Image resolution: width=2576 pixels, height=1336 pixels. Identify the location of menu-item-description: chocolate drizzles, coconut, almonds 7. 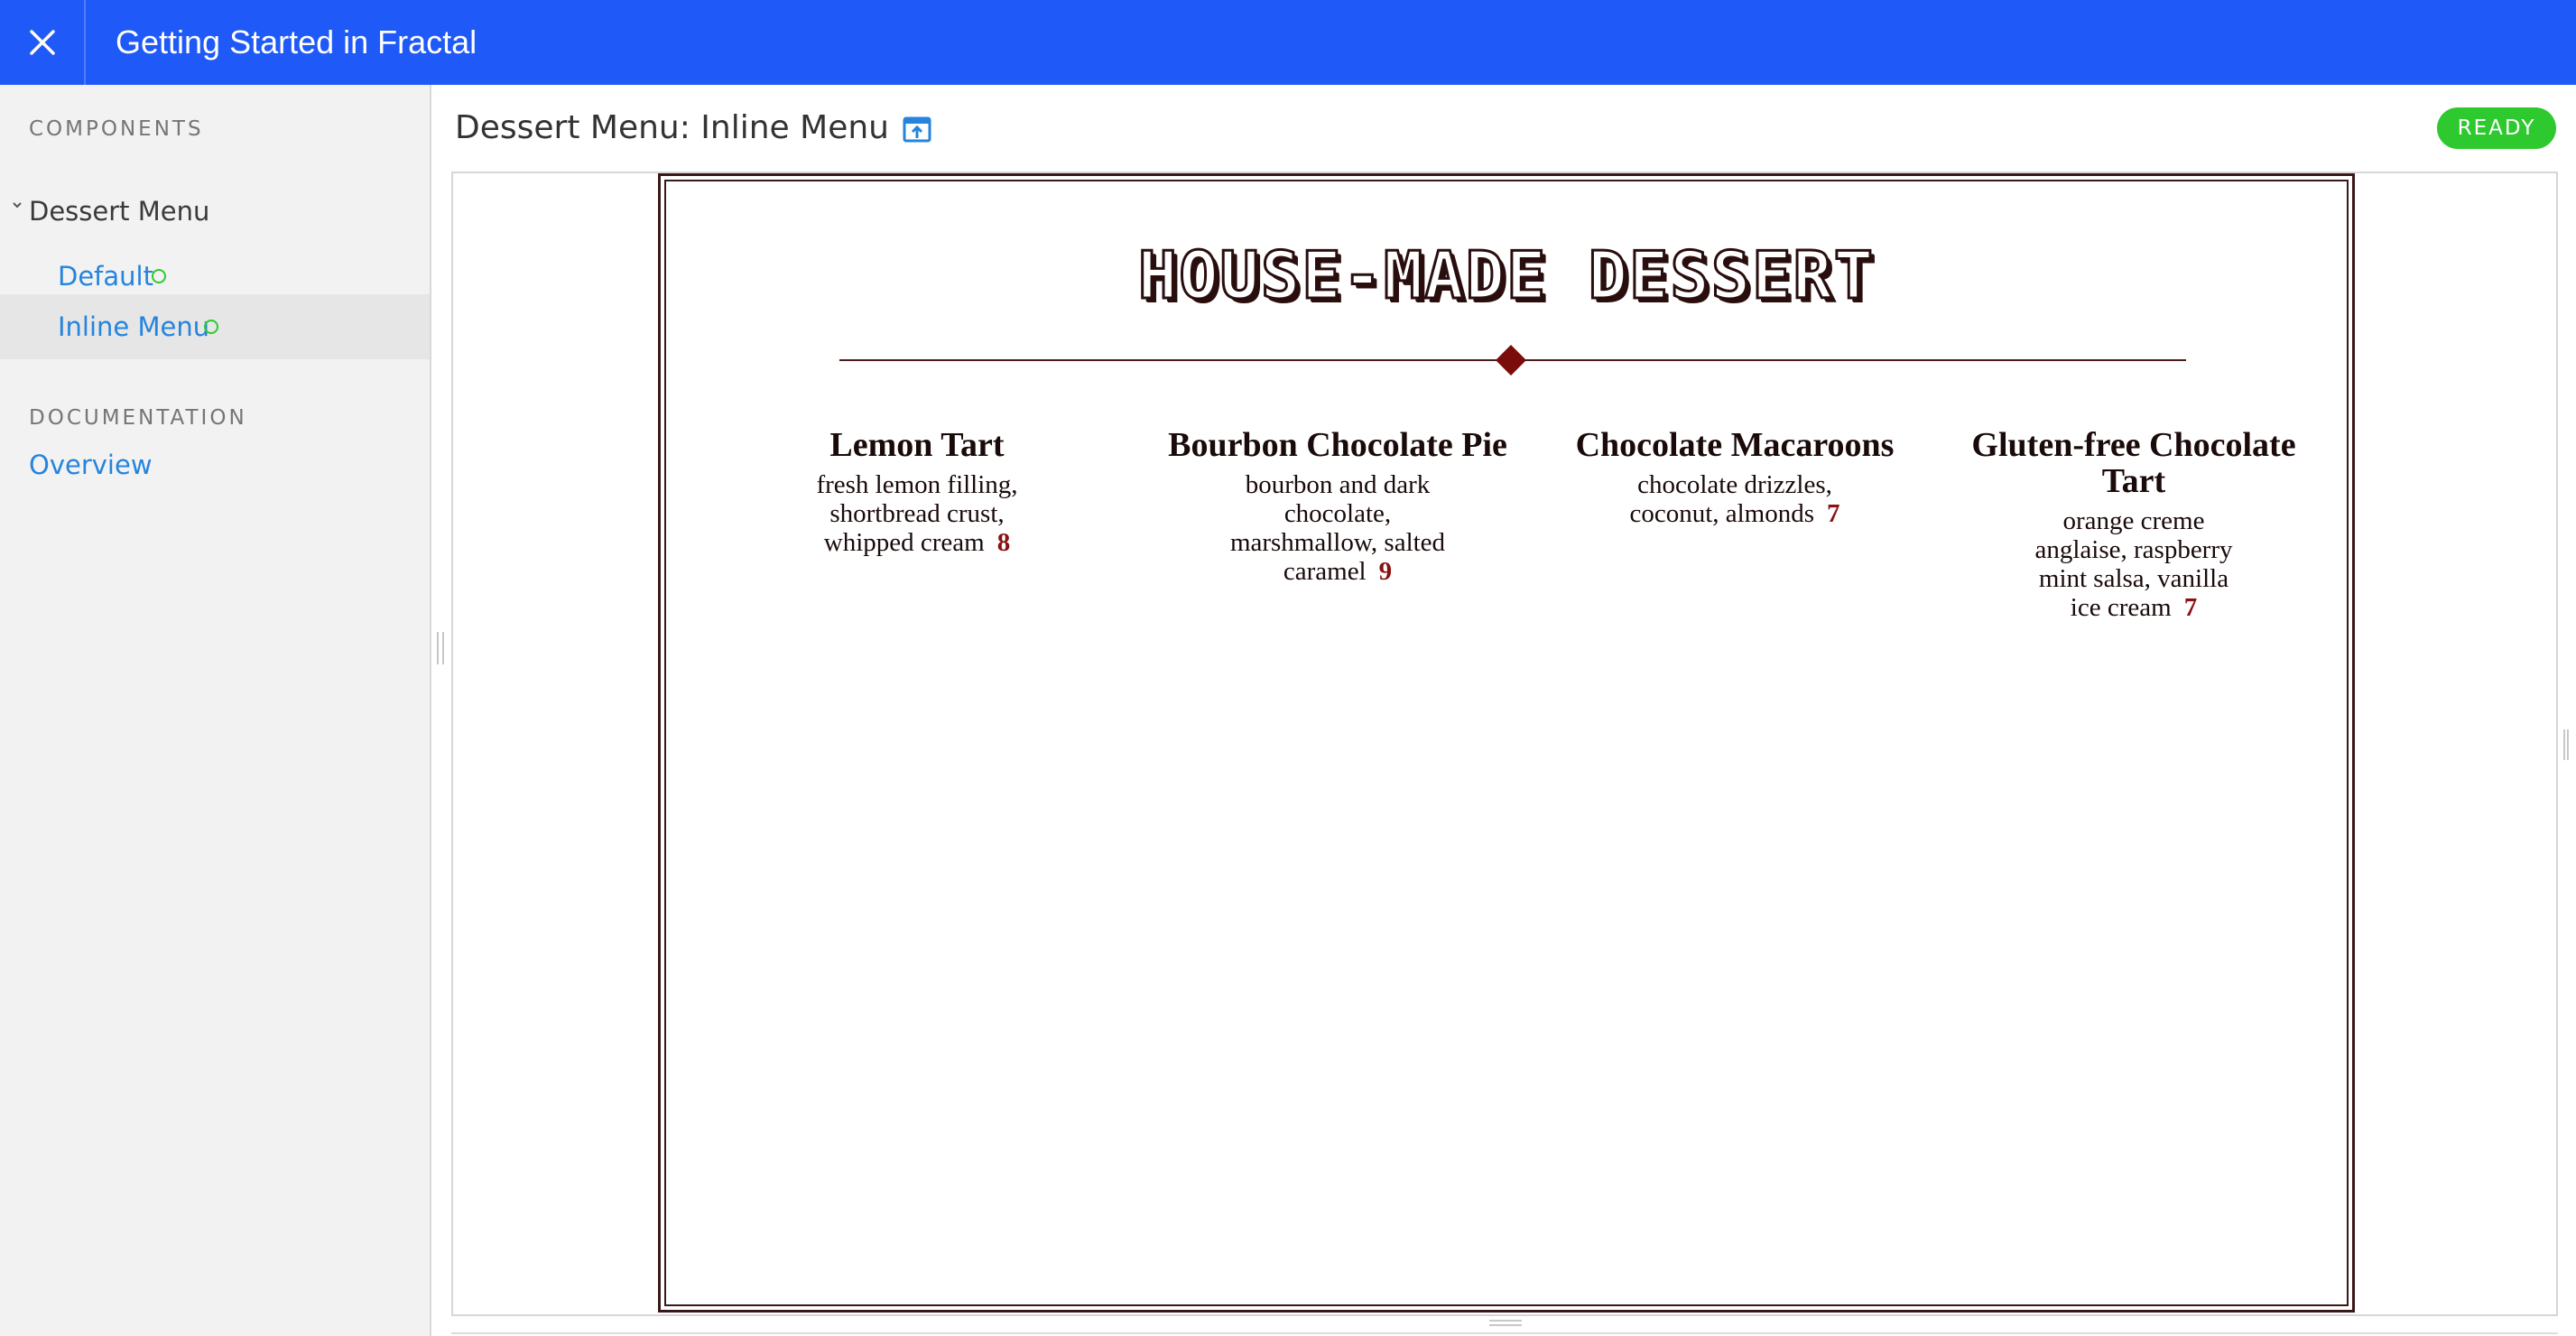
(1735, 499).